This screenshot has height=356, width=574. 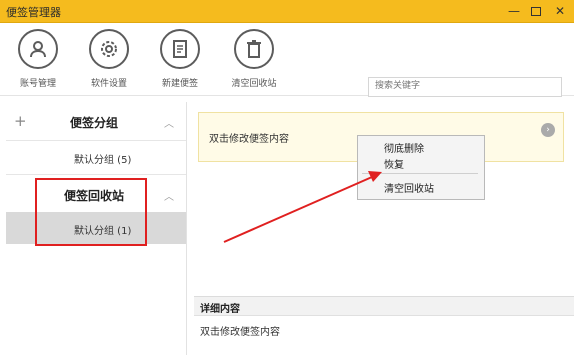 I want to click on group-name: 便签分组, so click(x=94, y=123).